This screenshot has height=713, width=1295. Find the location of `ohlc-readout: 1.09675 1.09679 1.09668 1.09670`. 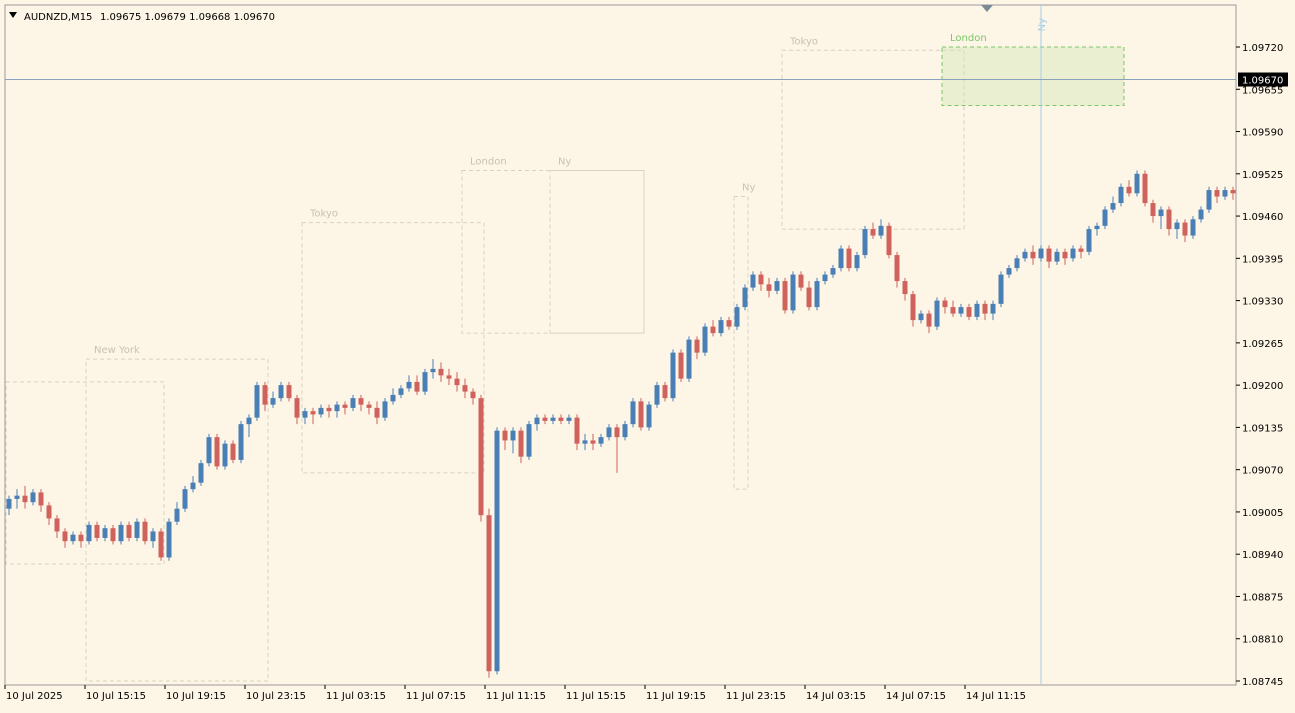

ohlc-readout: 1.09675 1.09679 1.09668 1.09670 is located at coordinates (187, 17).